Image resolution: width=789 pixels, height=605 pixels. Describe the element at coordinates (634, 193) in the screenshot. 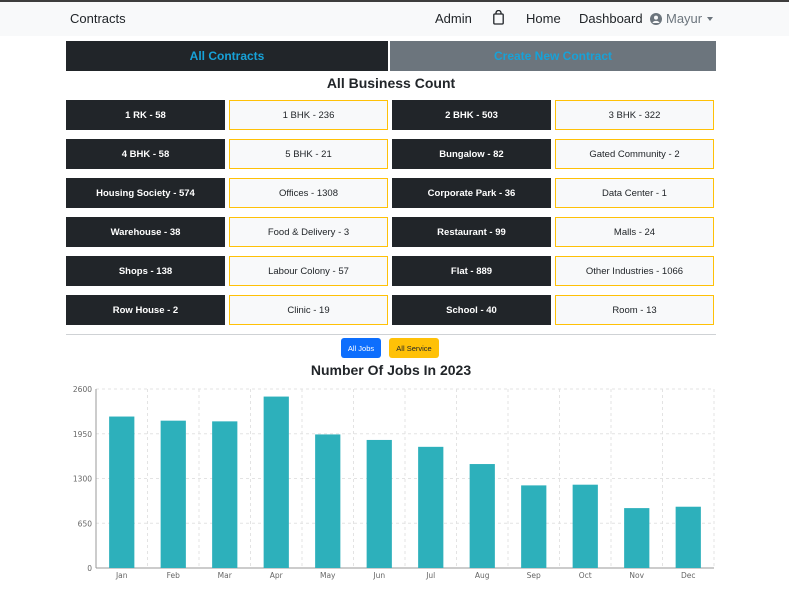

I see `business-count-card: Data Center - 1` at that location.